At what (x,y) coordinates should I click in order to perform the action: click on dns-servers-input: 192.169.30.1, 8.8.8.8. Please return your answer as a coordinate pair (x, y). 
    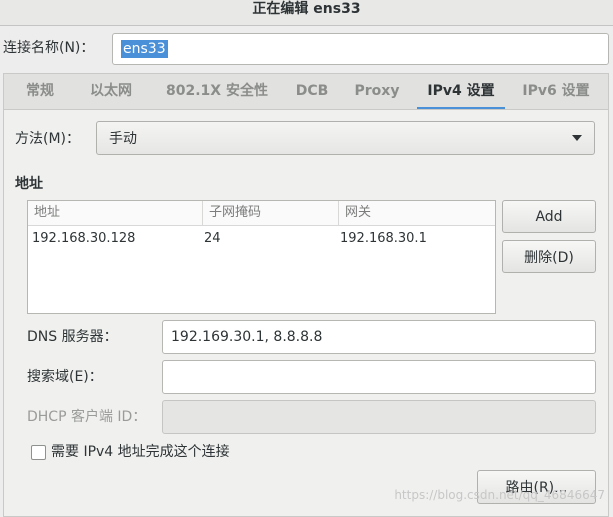
    Looking at the image, I should click on (379, 337).